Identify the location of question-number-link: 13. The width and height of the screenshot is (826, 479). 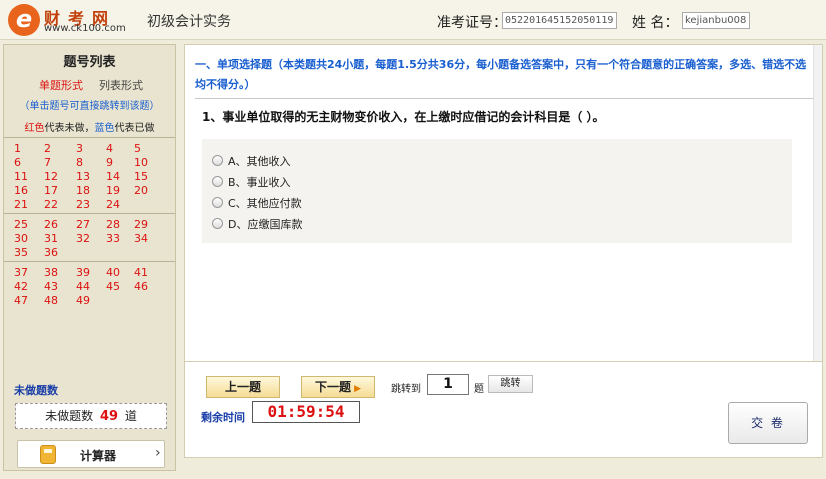
(88, 176).